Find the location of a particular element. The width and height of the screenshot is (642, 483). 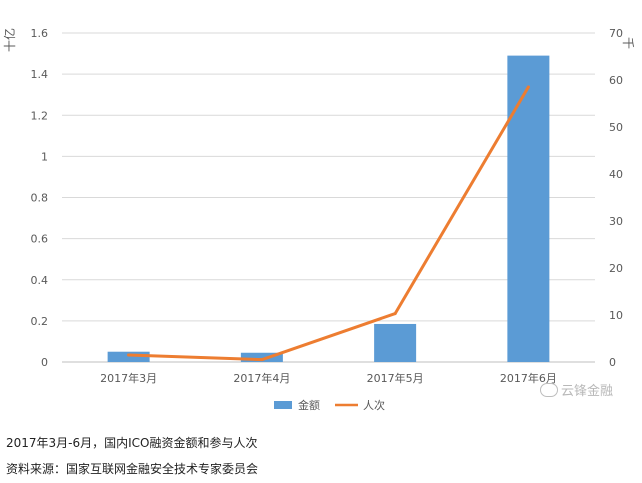

right-axis-ticks: 0 10 20 30 40 50 60 70 is located at coordinates (616, 198).